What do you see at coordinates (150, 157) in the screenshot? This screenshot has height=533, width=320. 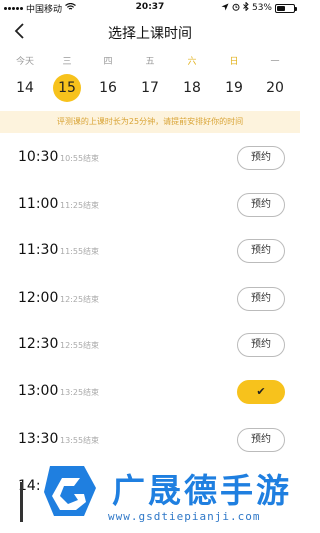 I see `time-slot-row: 10:30 10:55结束 预约` at bounding box center [150, 157].